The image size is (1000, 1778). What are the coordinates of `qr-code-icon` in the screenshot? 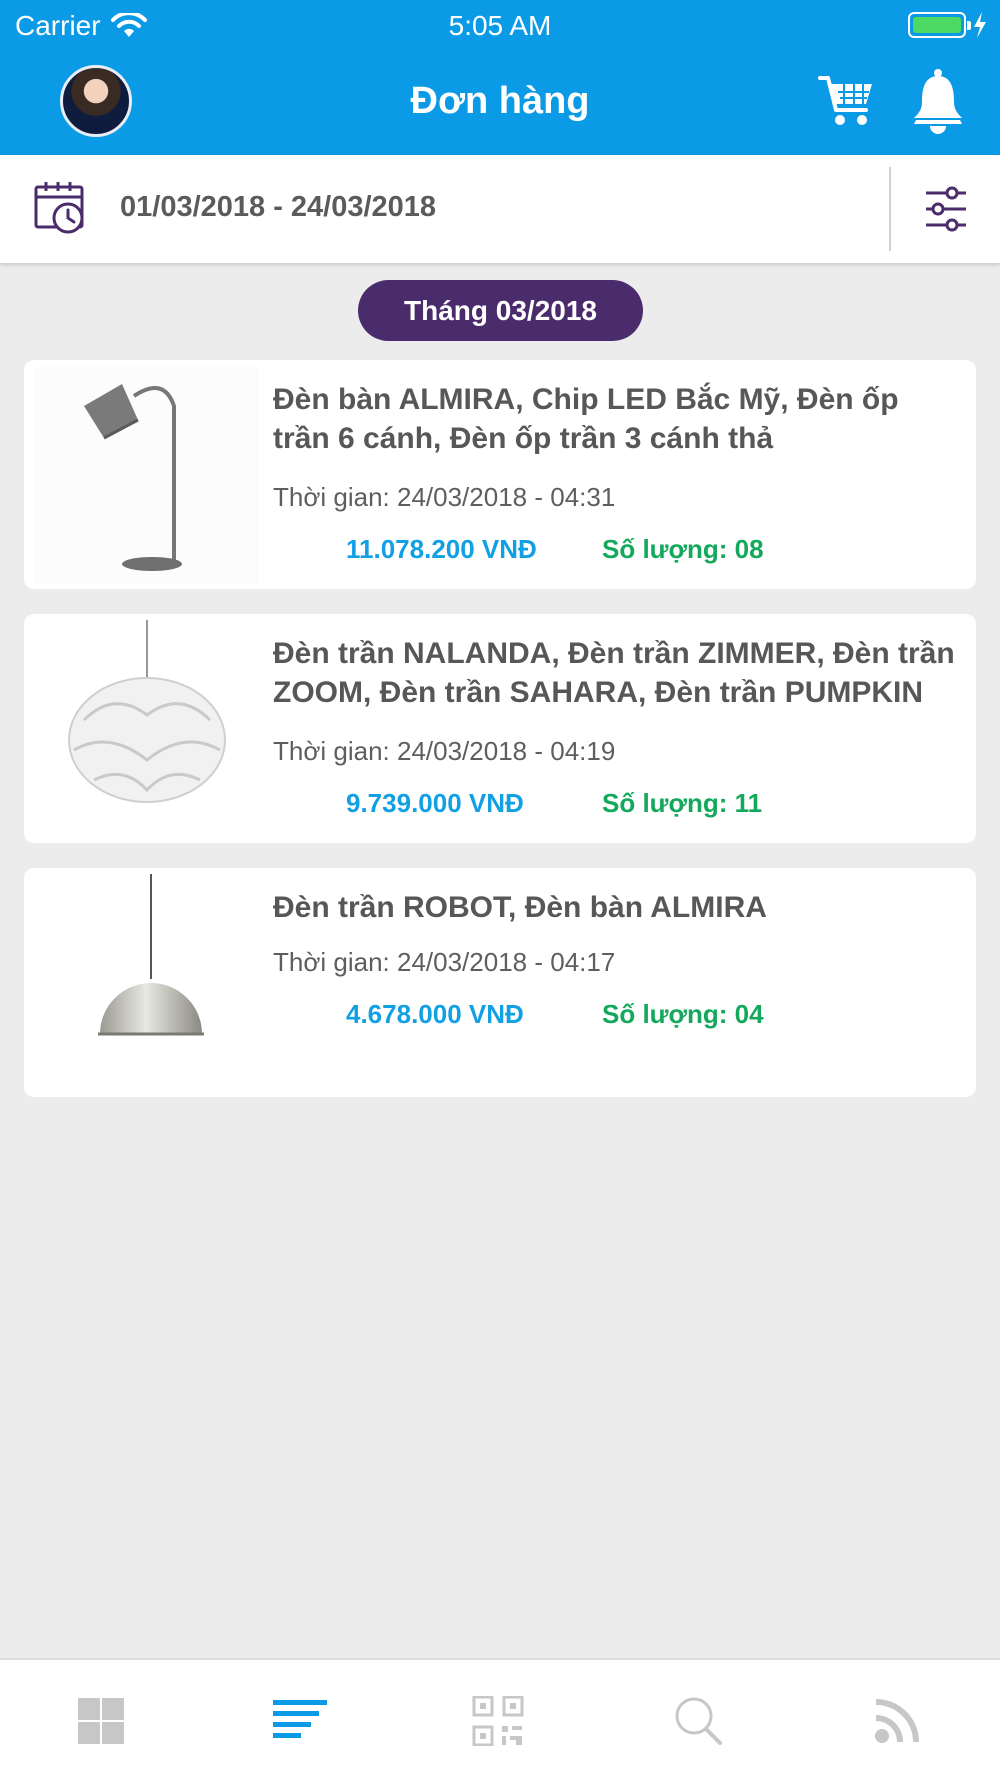 It's located at (499, 1721).